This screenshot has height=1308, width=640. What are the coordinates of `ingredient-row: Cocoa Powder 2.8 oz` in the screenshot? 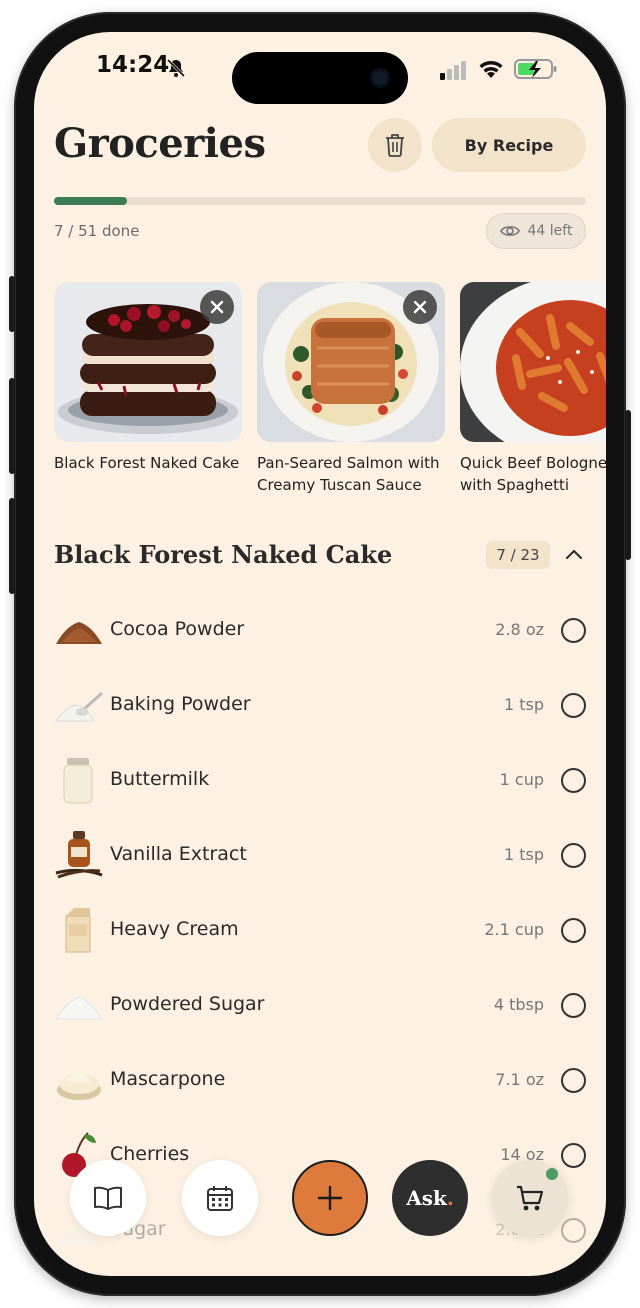 It's located at (320, 630).